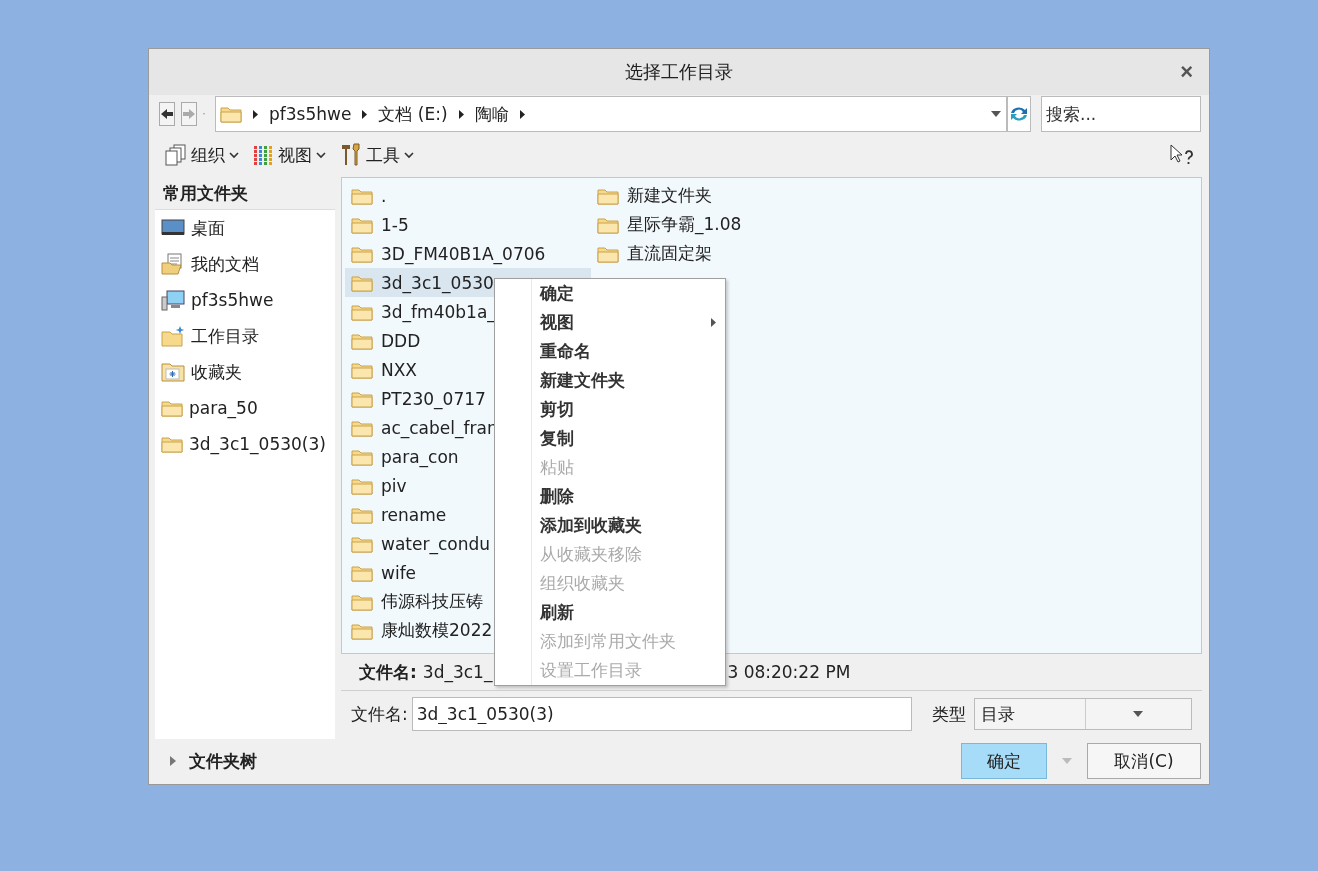  Describe the element at coordinates (1004, 761) in the screenshot. I see `ok-button: 确定` at that location.